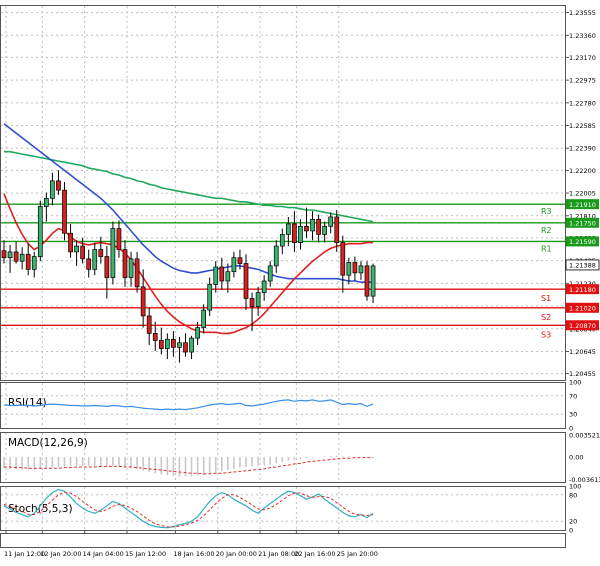 The width and height of the screenshot is (600, 566). What do you see at coordinates (189, 466) in the screenshot?
I see `macd-signal-line` at bounding box center [189, 466].